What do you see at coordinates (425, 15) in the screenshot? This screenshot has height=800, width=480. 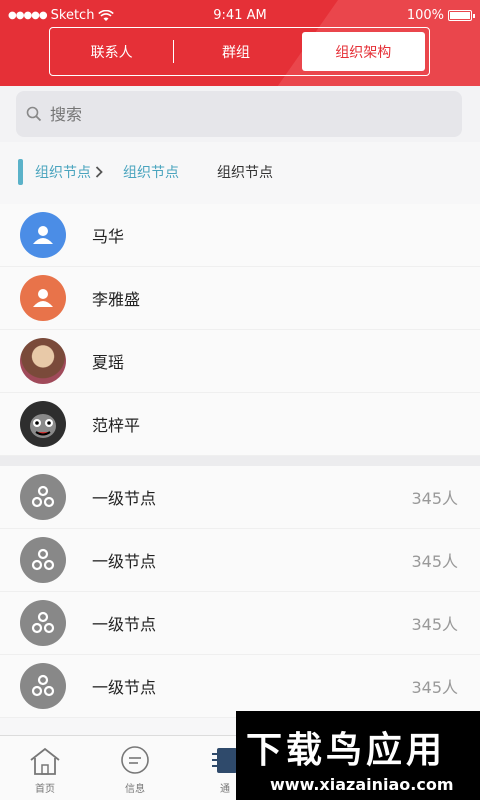 I see `battery-percent: 100%` at bounding box center [425, 15].